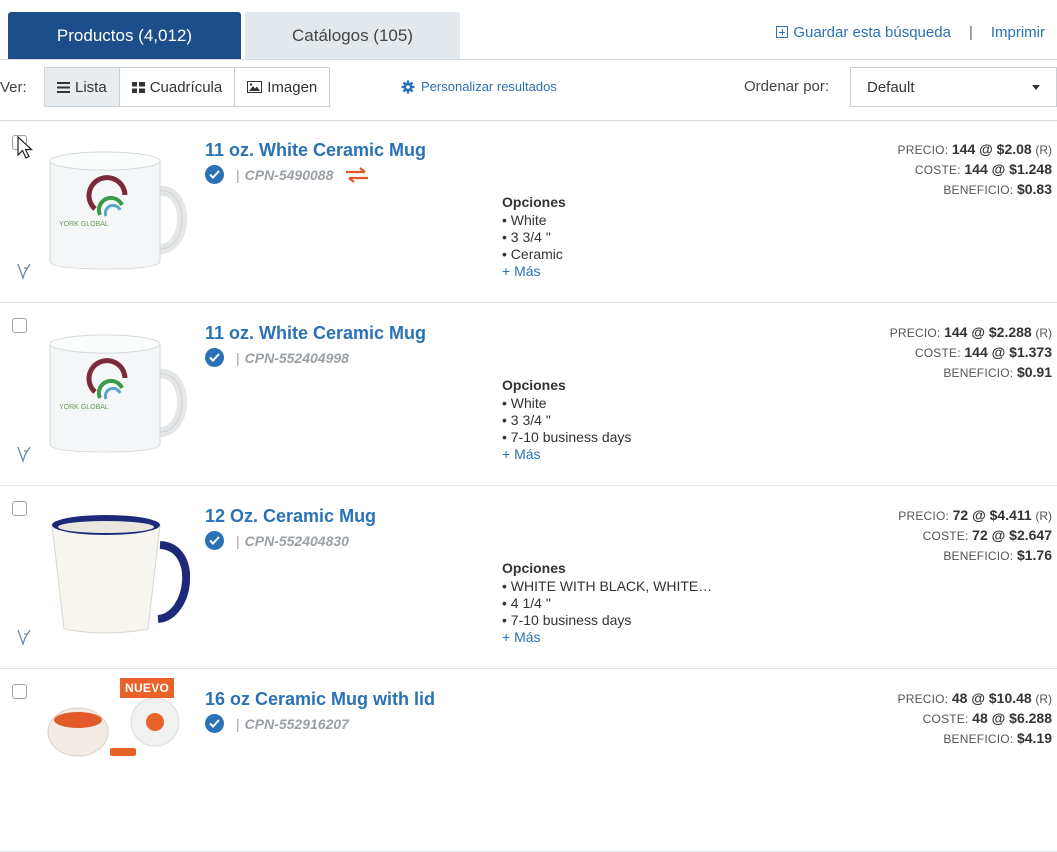  I want to click on price-line: PRECIO: 48 @ $10.48 (R), so click(975, 698).